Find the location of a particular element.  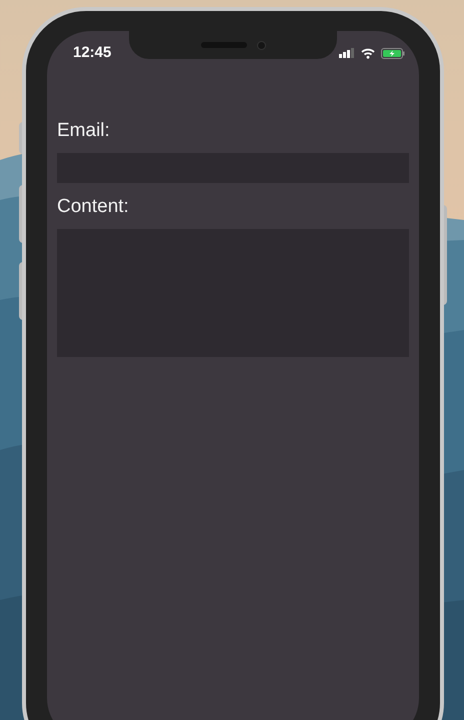

camera-lens is located at coordinates (261, 45).